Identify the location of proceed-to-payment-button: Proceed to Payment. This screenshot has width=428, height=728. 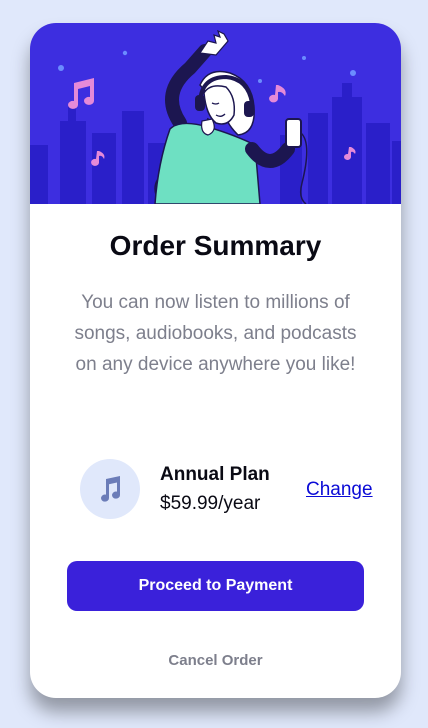
(215, 586).